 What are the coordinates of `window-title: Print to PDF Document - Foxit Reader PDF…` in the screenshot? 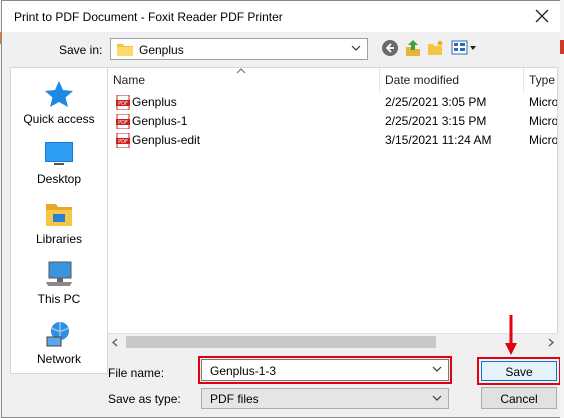 It's located at (148, 17).